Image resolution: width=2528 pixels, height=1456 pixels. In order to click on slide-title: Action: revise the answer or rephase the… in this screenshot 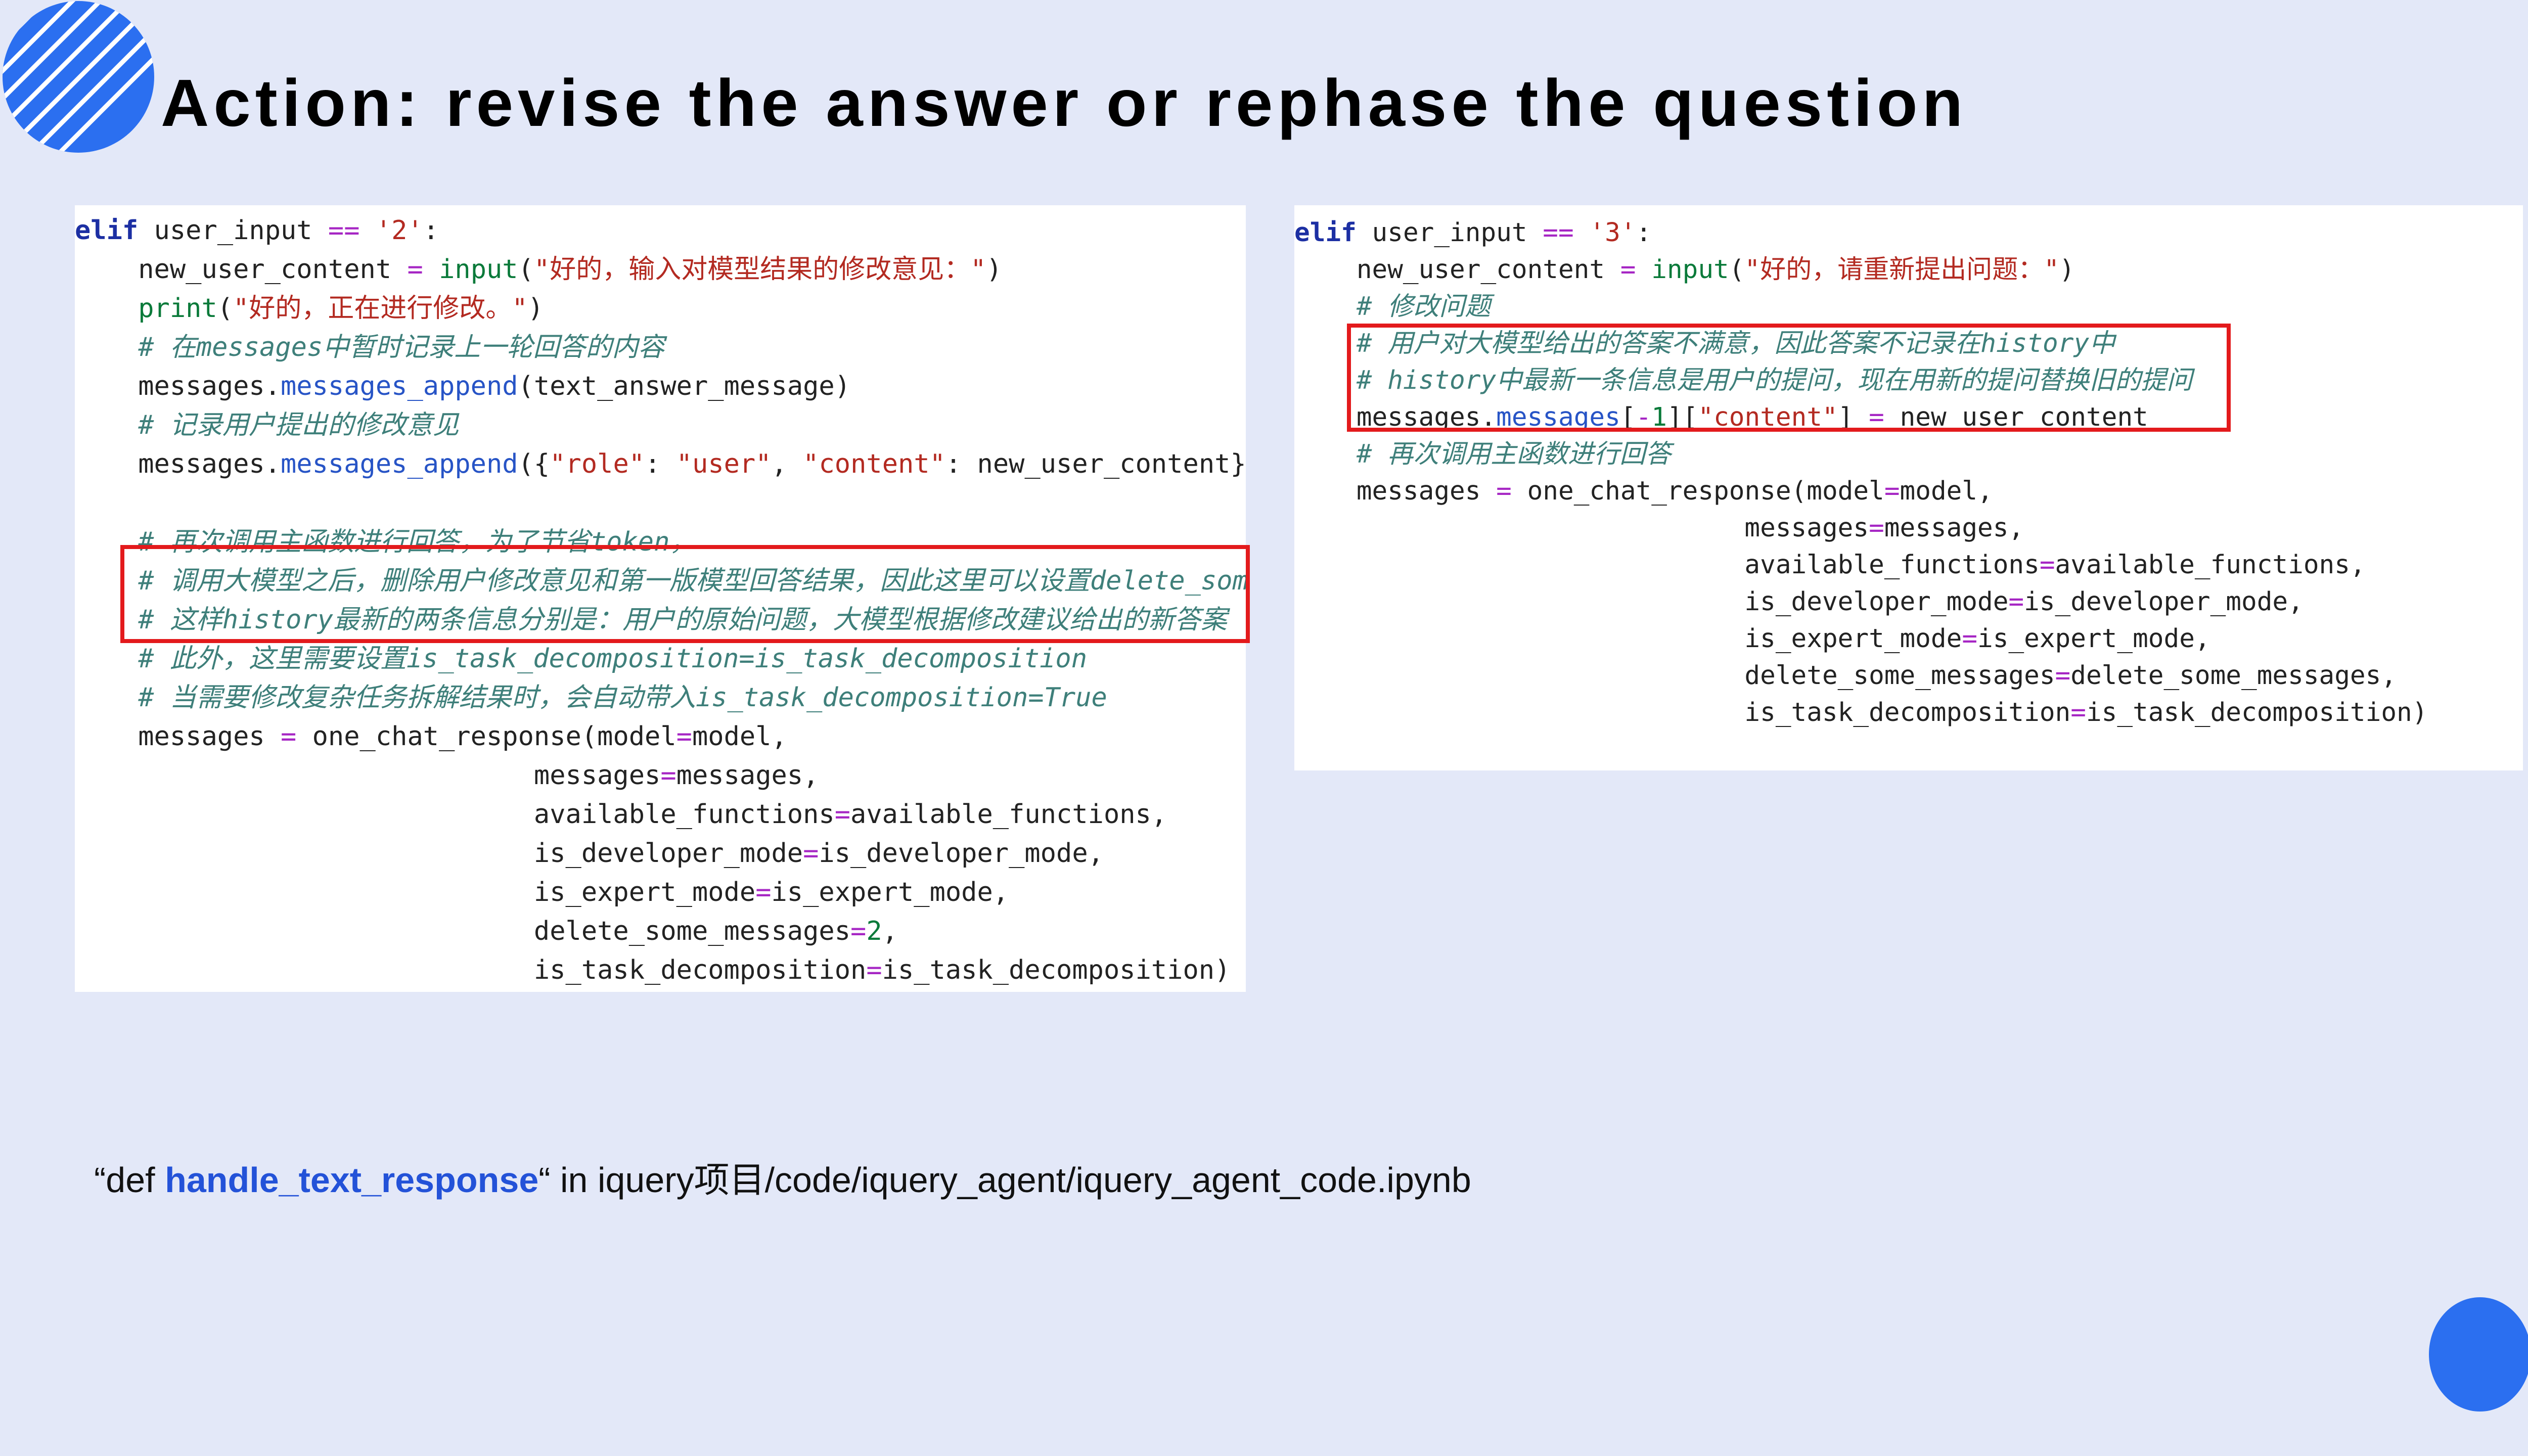, I will do `click(1064, 103)`.